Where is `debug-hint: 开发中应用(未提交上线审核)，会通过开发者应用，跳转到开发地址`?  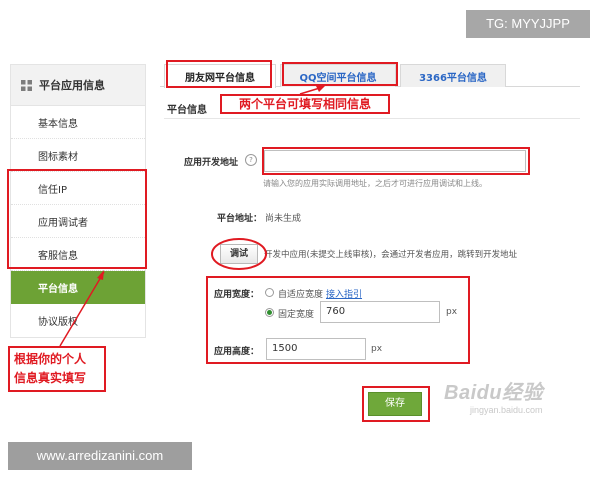 debug-hint: 开发中应用(未提交上线审核)，会通过开发者应用，跳转到开发地址 is located at coordinates (391, 255).